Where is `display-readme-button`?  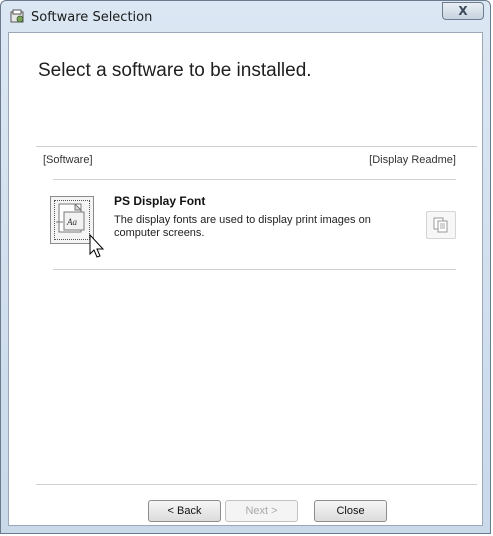
display-readme-button is located at coordinates (441, 225).